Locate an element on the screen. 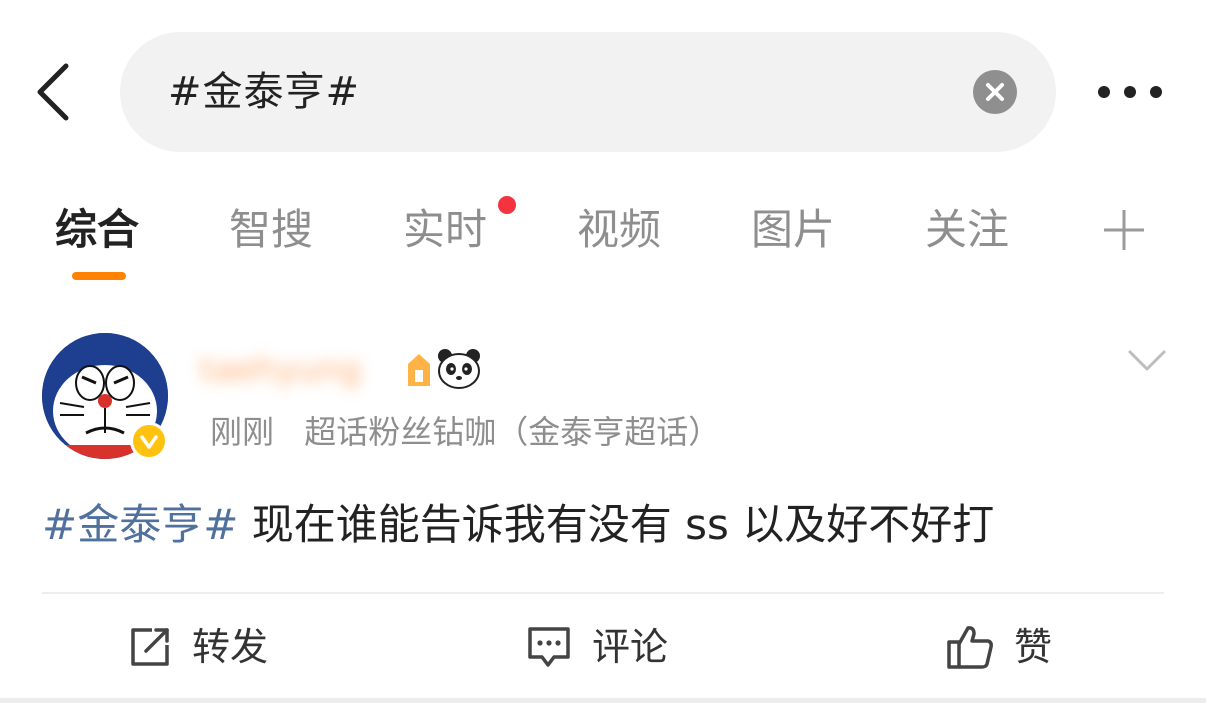  tab-video: 视频 is located at coordinates (619, 230).